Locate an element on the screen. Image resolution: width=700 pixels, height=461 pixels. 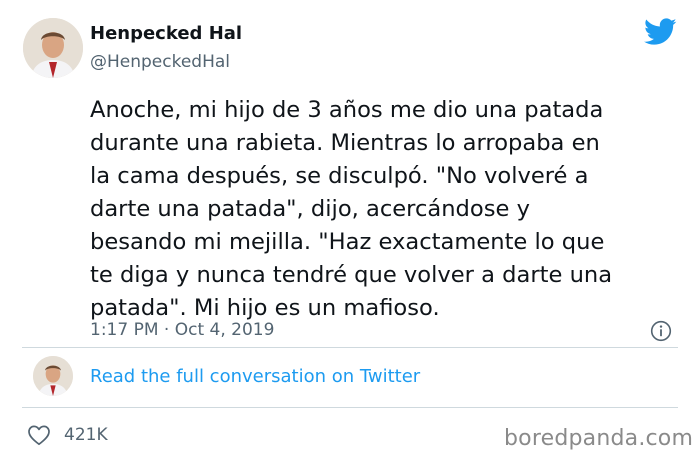
small-avatar is located at coordinates (53, 376).